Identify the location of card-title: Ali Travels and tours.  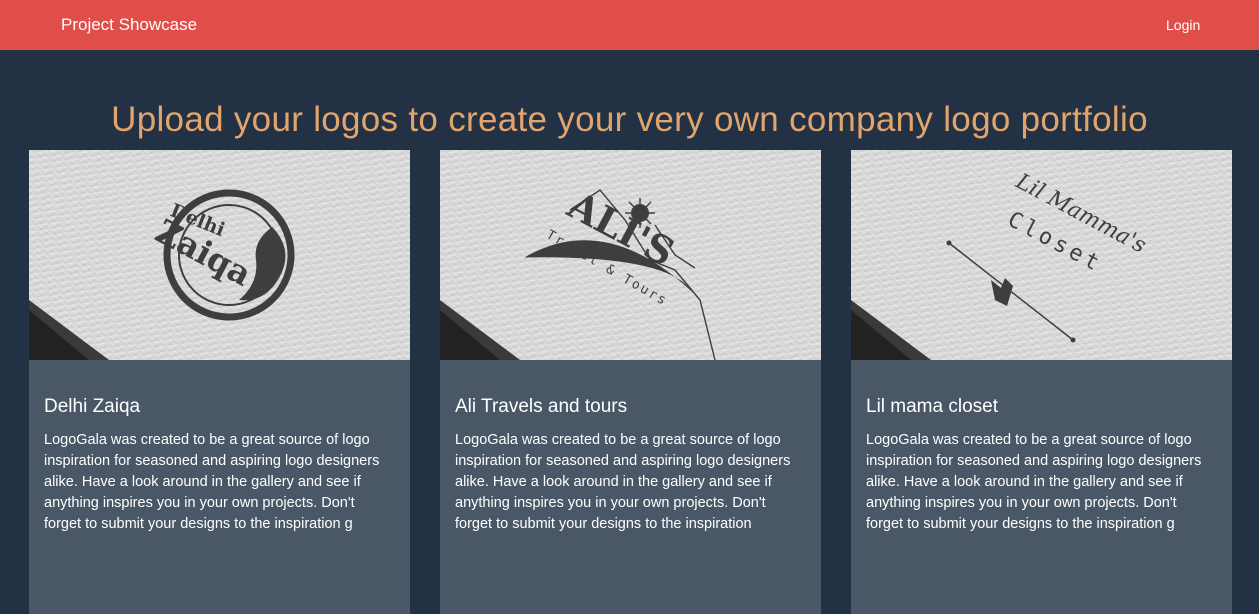
(541, 406).